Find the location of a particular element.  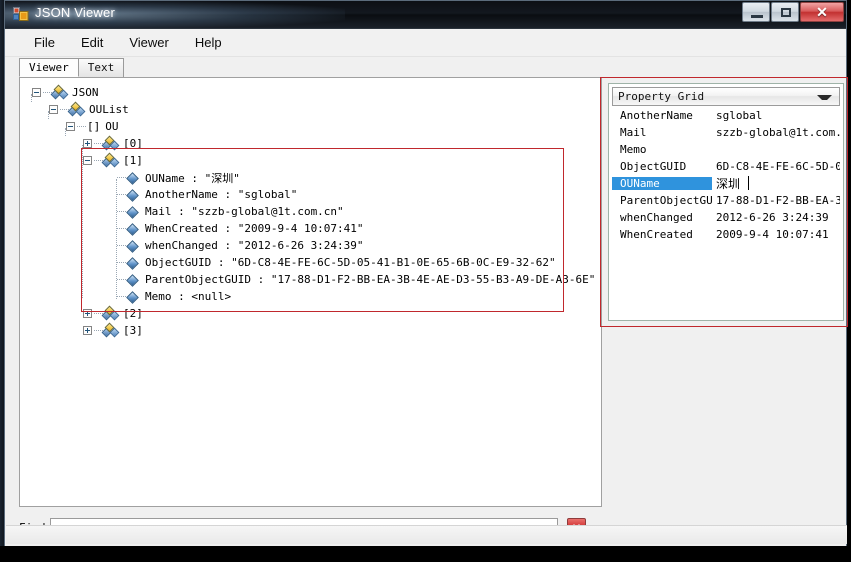

minimize-icon is located at coordinates (757, 16).